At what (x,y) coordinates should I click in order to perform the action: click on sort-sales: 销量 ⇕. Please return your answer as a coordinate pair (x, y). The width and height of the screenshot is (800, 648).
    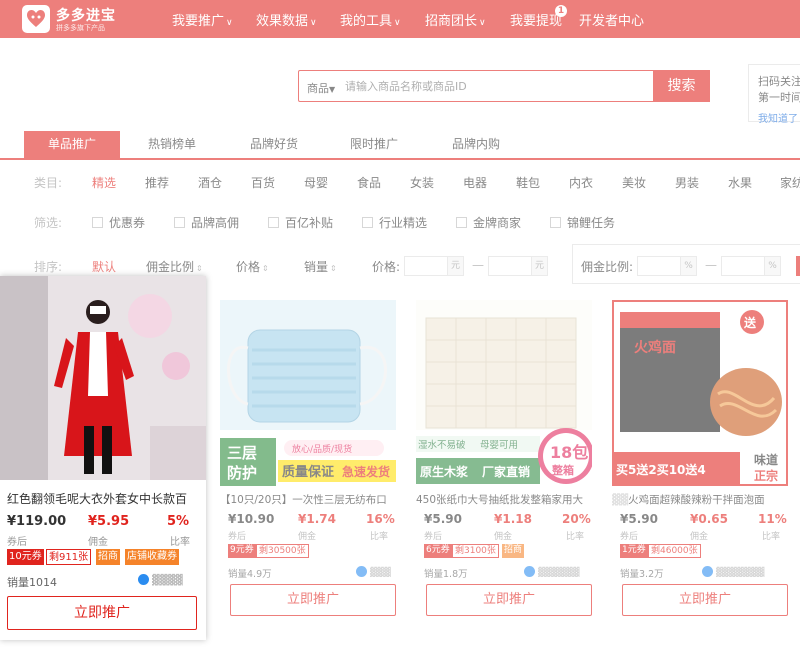
    Looking at the image, I should click on (320, 266).